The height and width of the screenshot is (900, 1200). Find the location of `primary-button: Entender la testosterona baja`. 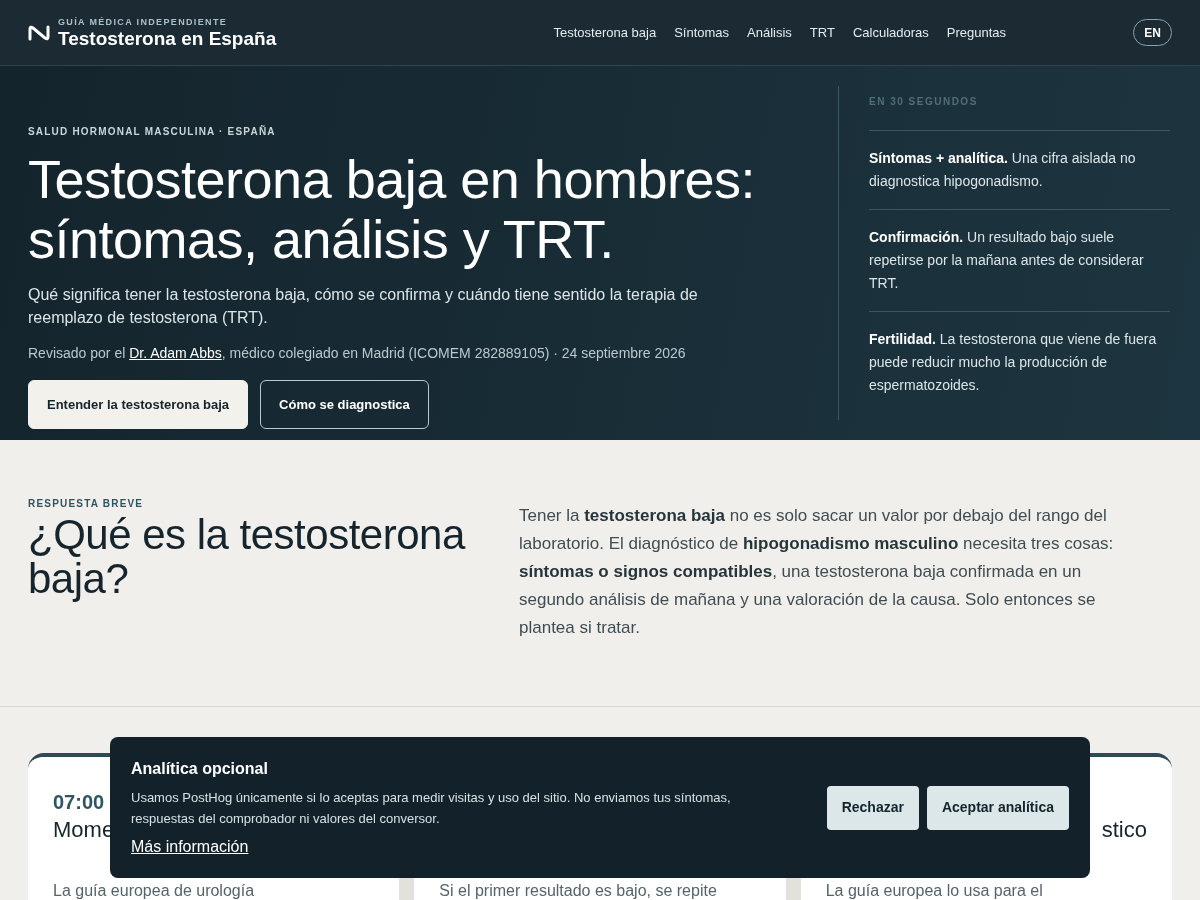

primary-button: Entender la testosterona baja is located at coordinates (138, 404).